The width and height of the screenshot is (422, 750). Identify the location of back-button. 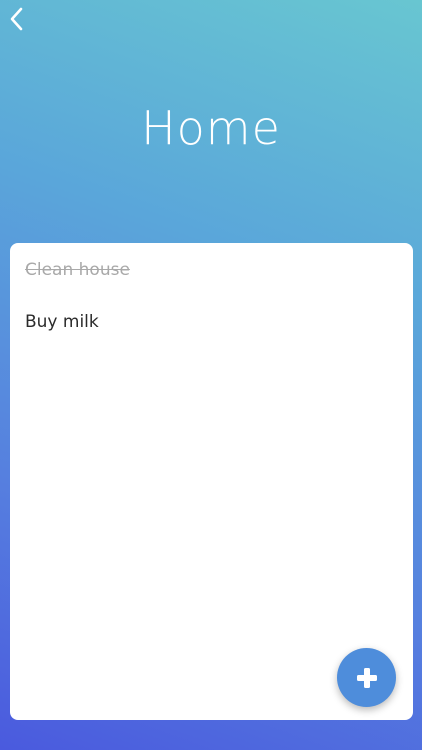
(16, 19).